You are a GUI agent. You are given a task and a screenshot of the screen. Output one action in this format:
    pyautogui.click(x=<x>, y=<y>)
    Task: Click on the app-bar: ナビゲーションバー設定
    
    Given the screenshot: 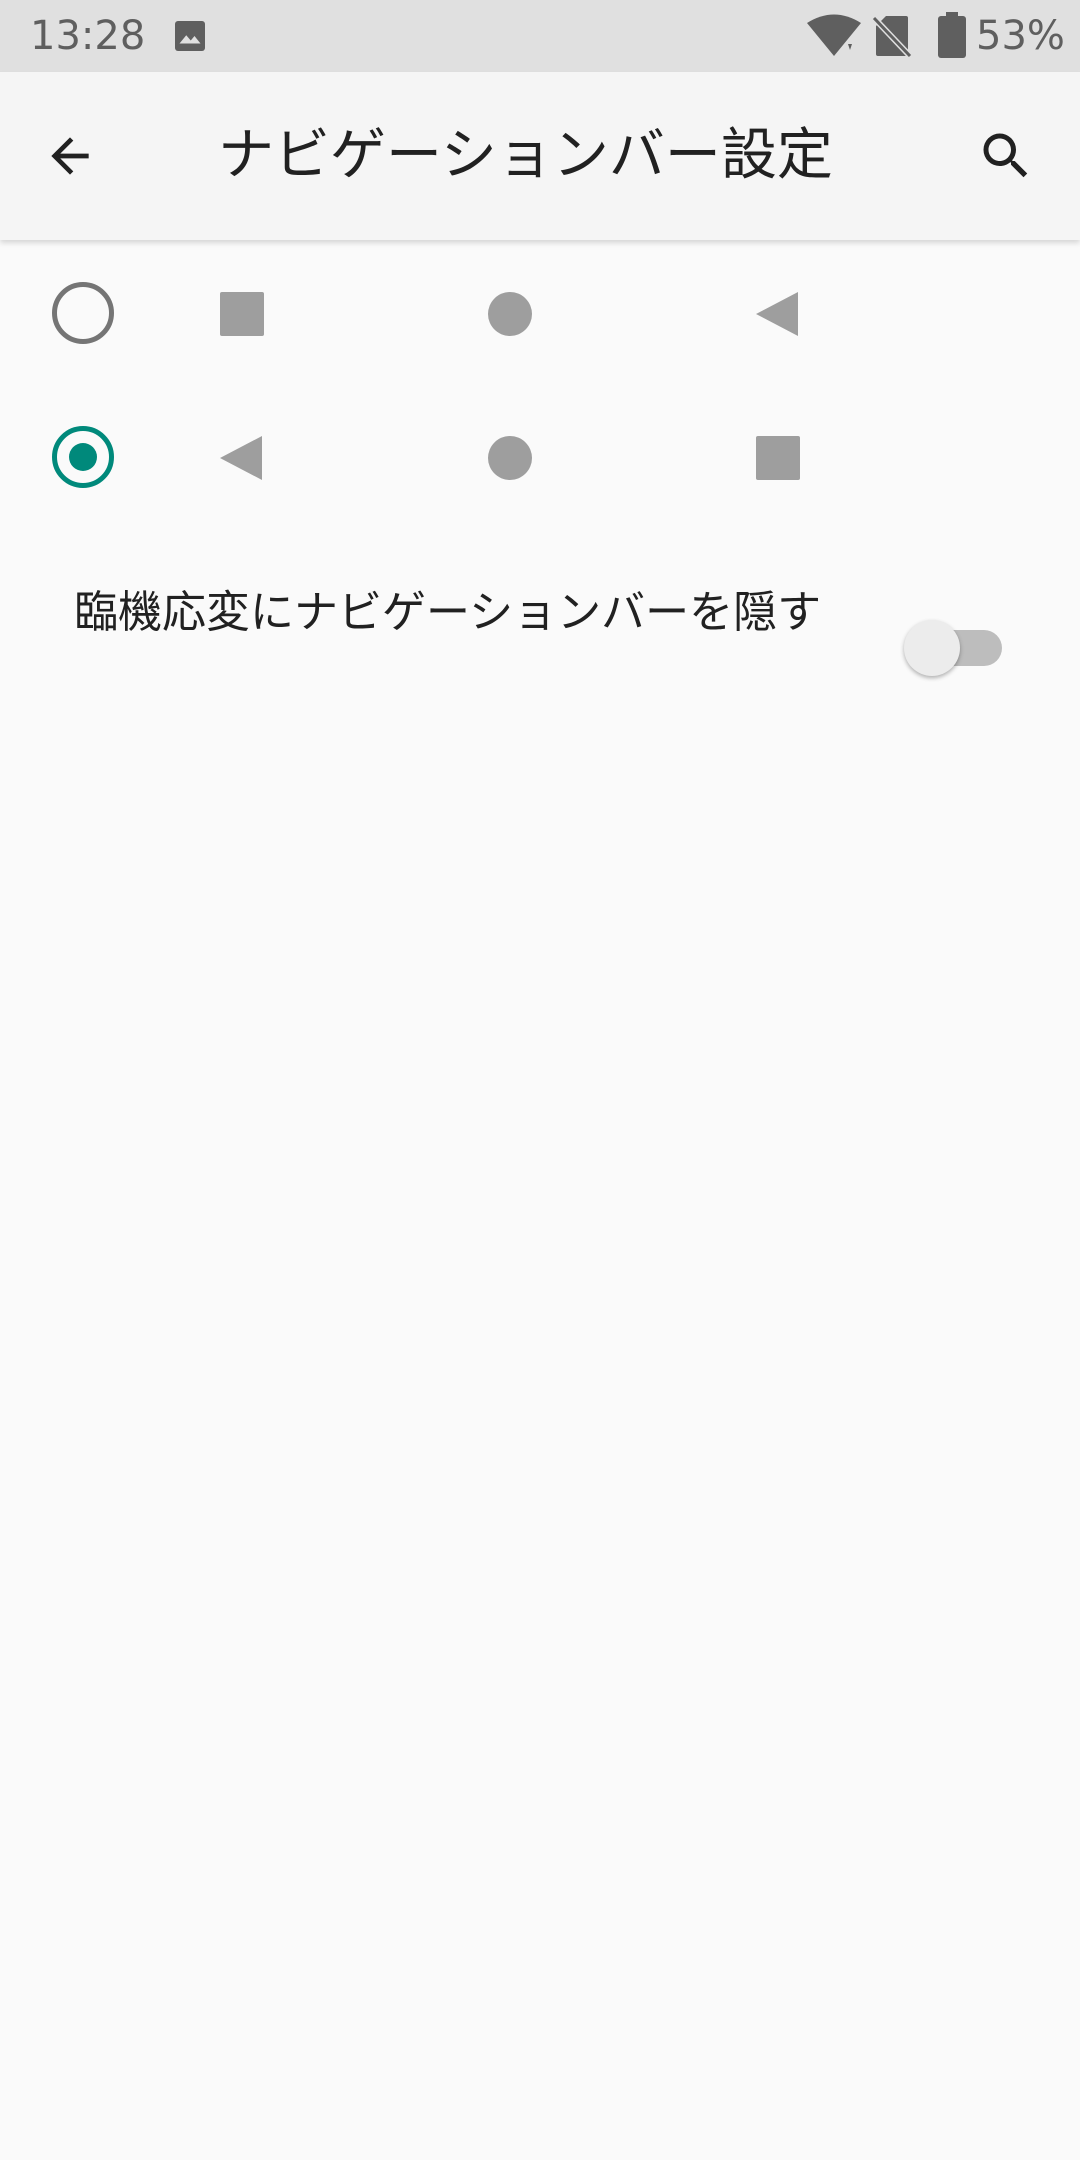 What is the action you would take?
    pyautogui.click(x=540, y=156)
    